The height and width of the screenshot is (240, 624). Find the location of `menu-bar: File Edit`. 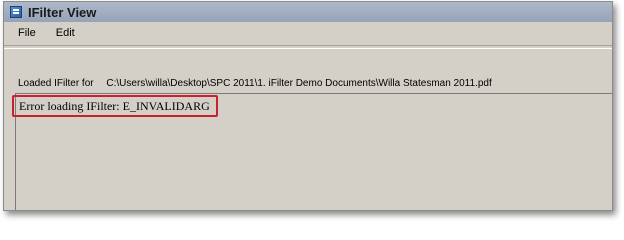

menu-bar: File Edit is located at coordinates (308, 33).